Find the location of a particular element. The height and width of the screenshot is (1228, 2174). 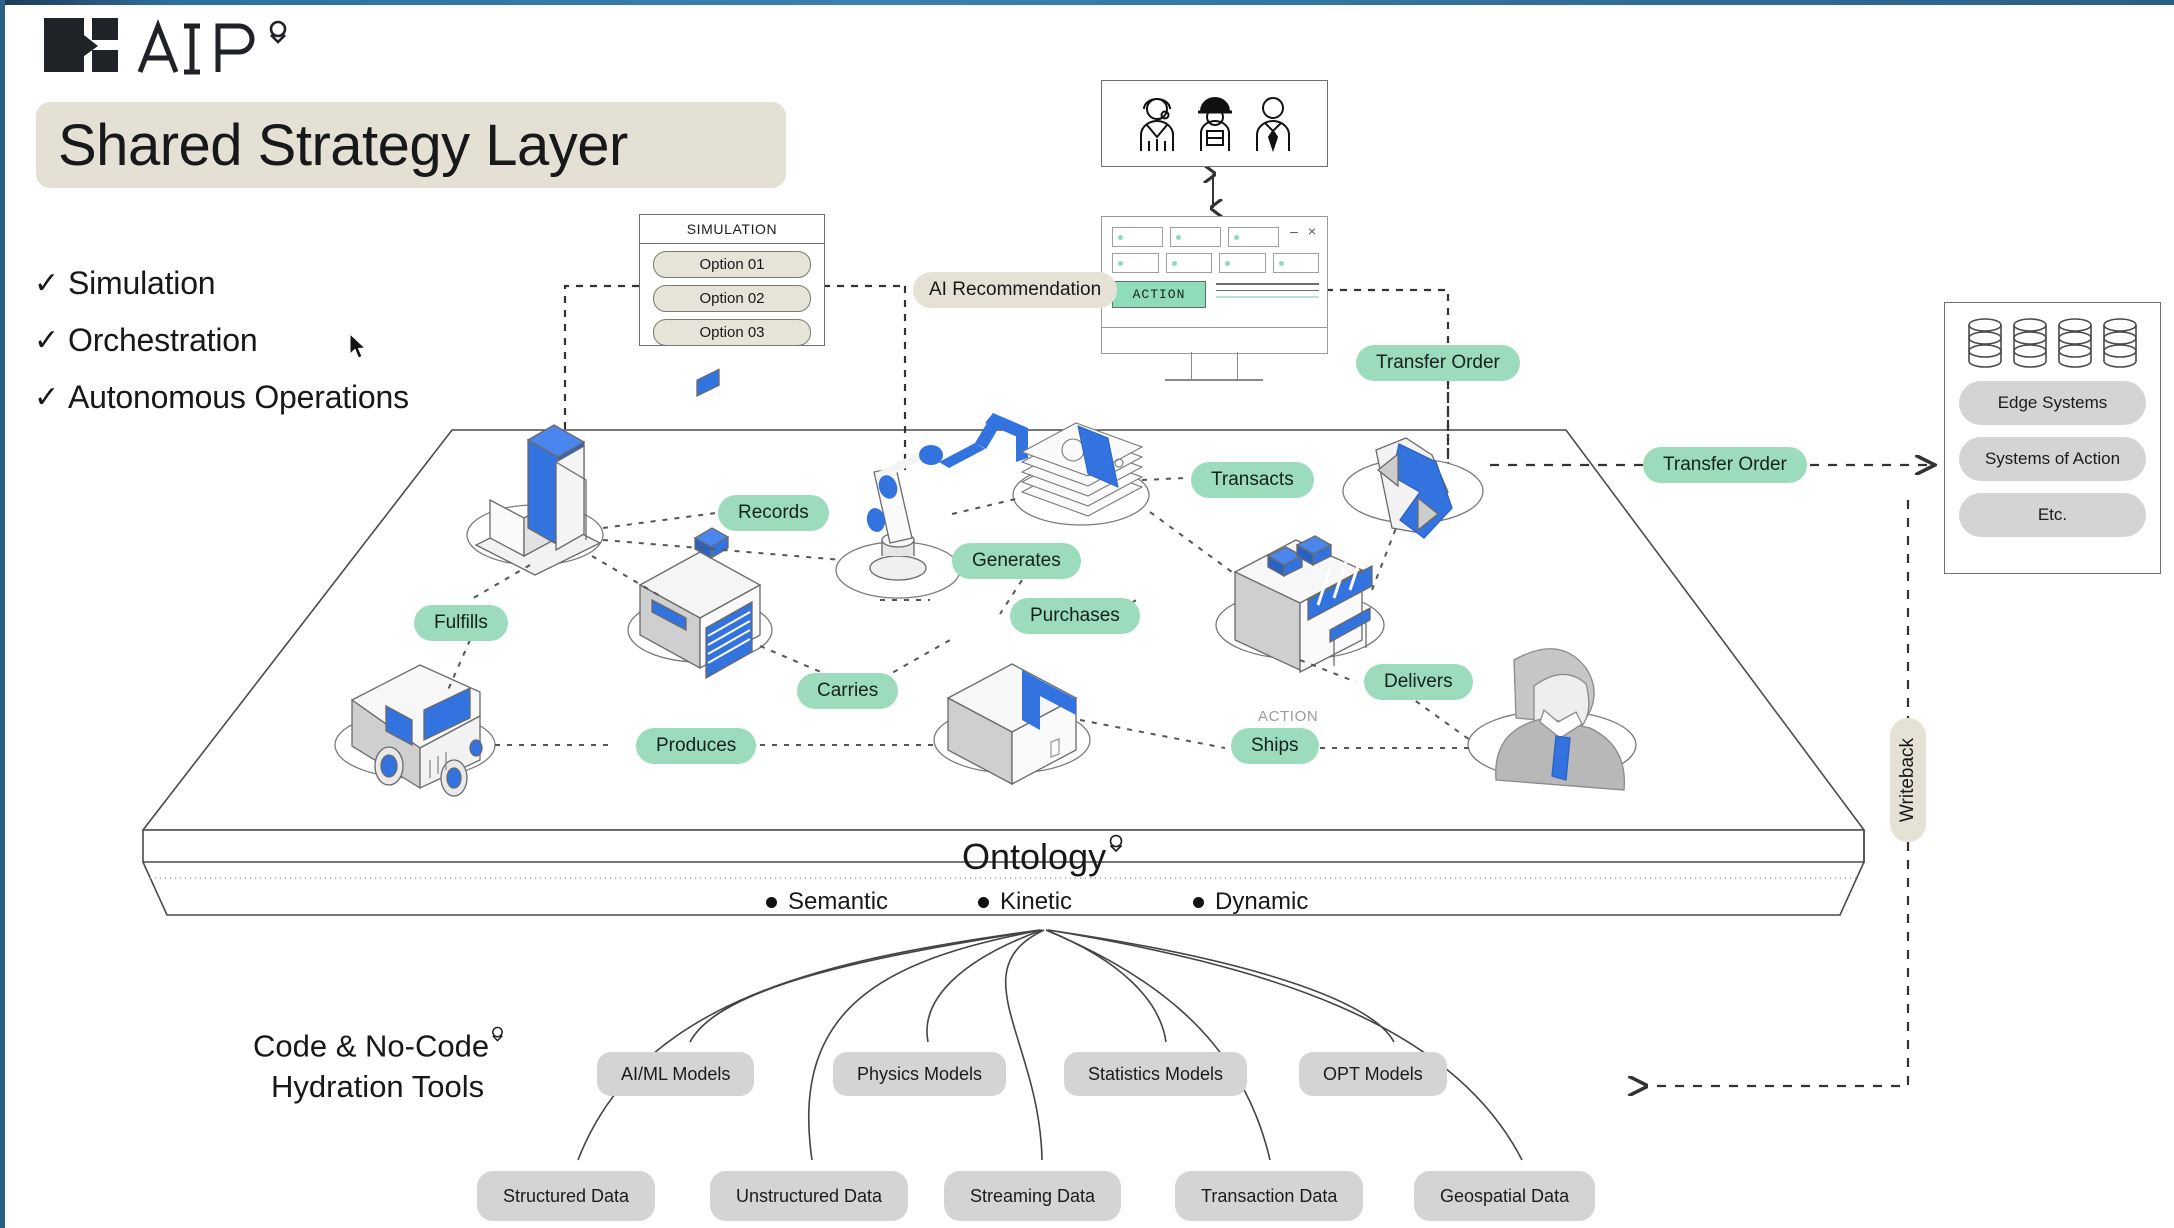

data-label: Transaction Data is located at coordinates (1269, 1195).